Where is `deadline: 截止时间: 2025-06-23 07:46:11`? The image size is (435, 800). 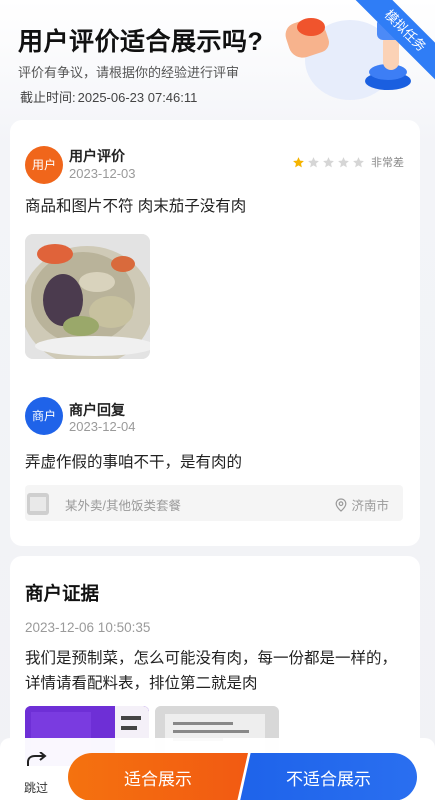 deadline: 截止时间: 2025-06-23 07:46:11 is located at coordinates (107, 96).